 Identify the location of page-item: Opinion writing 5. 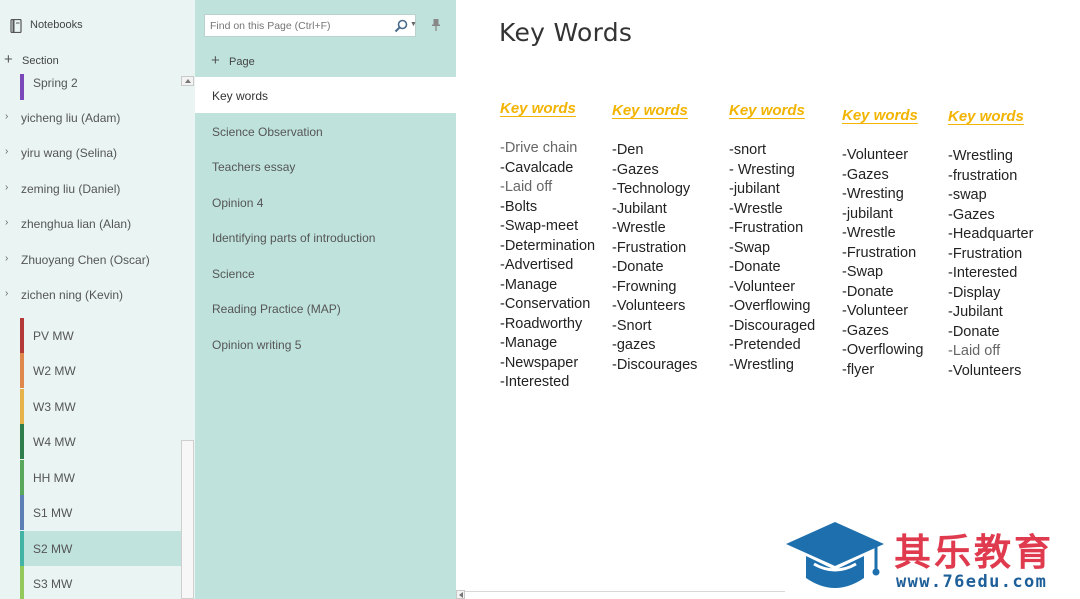
(325, 344).